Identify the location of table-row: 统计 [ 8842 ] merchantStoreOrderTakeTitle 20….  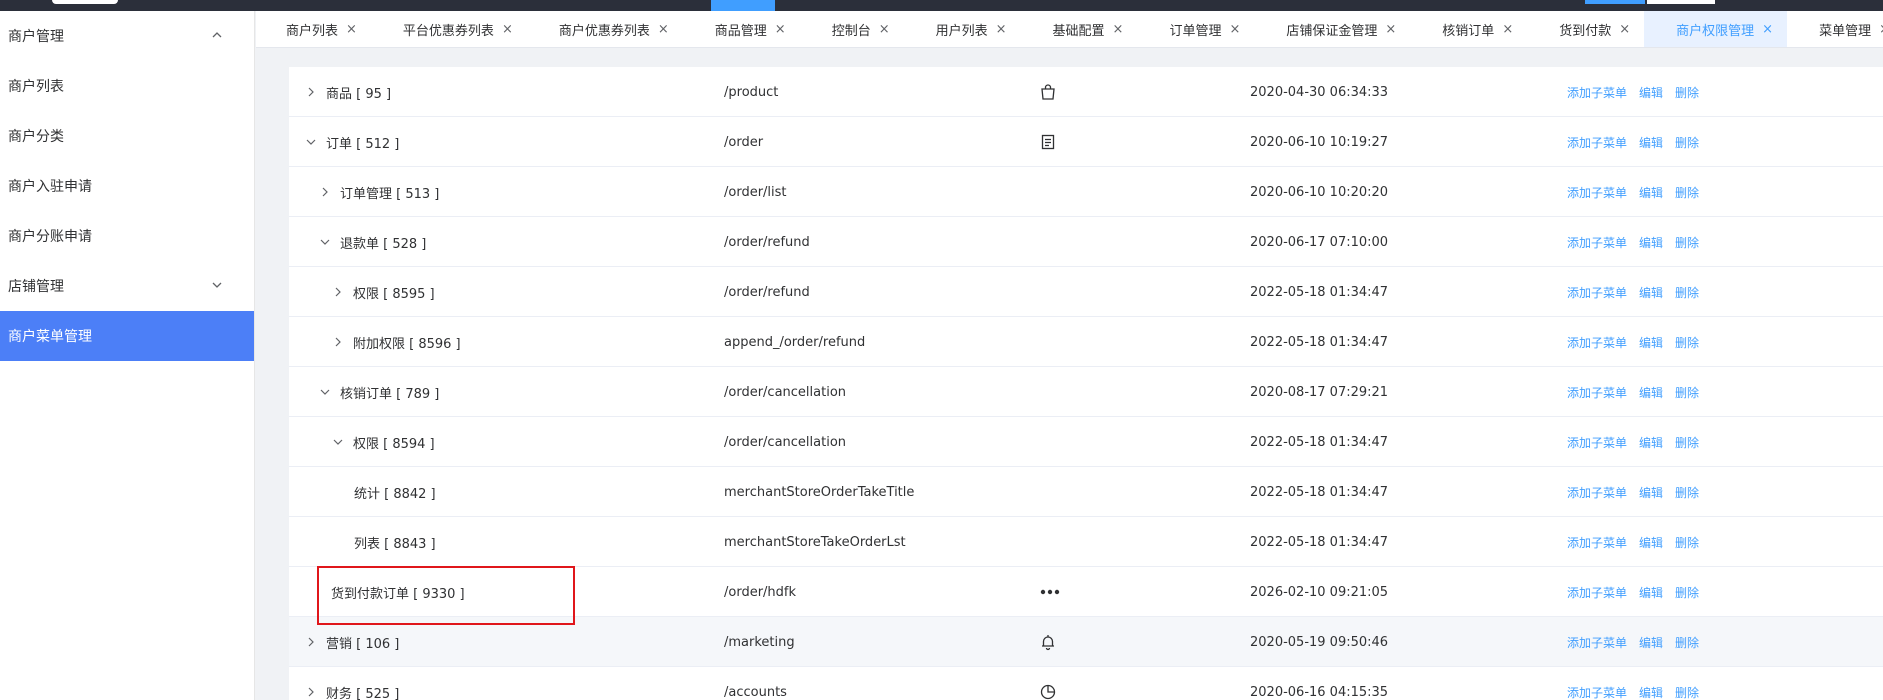
(1086, 492).